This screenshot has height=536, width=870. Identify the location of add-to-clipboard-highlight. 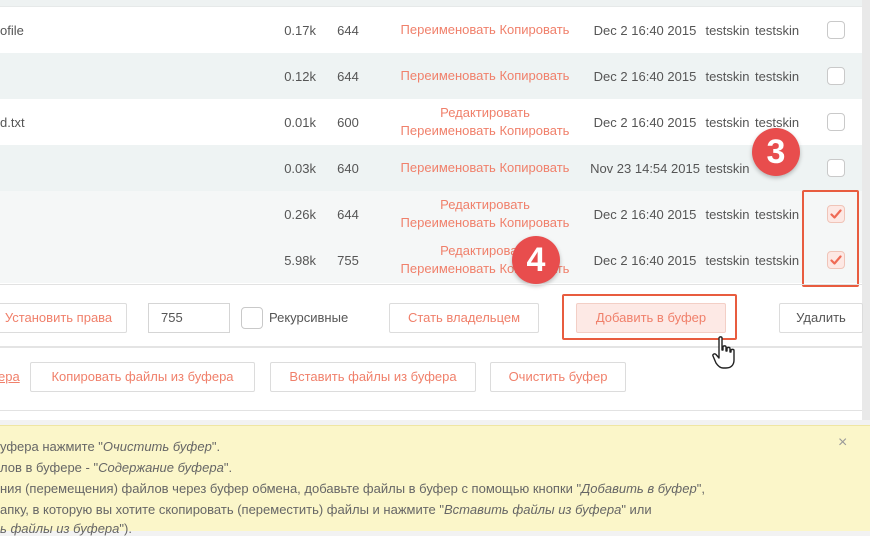
(649, 317).